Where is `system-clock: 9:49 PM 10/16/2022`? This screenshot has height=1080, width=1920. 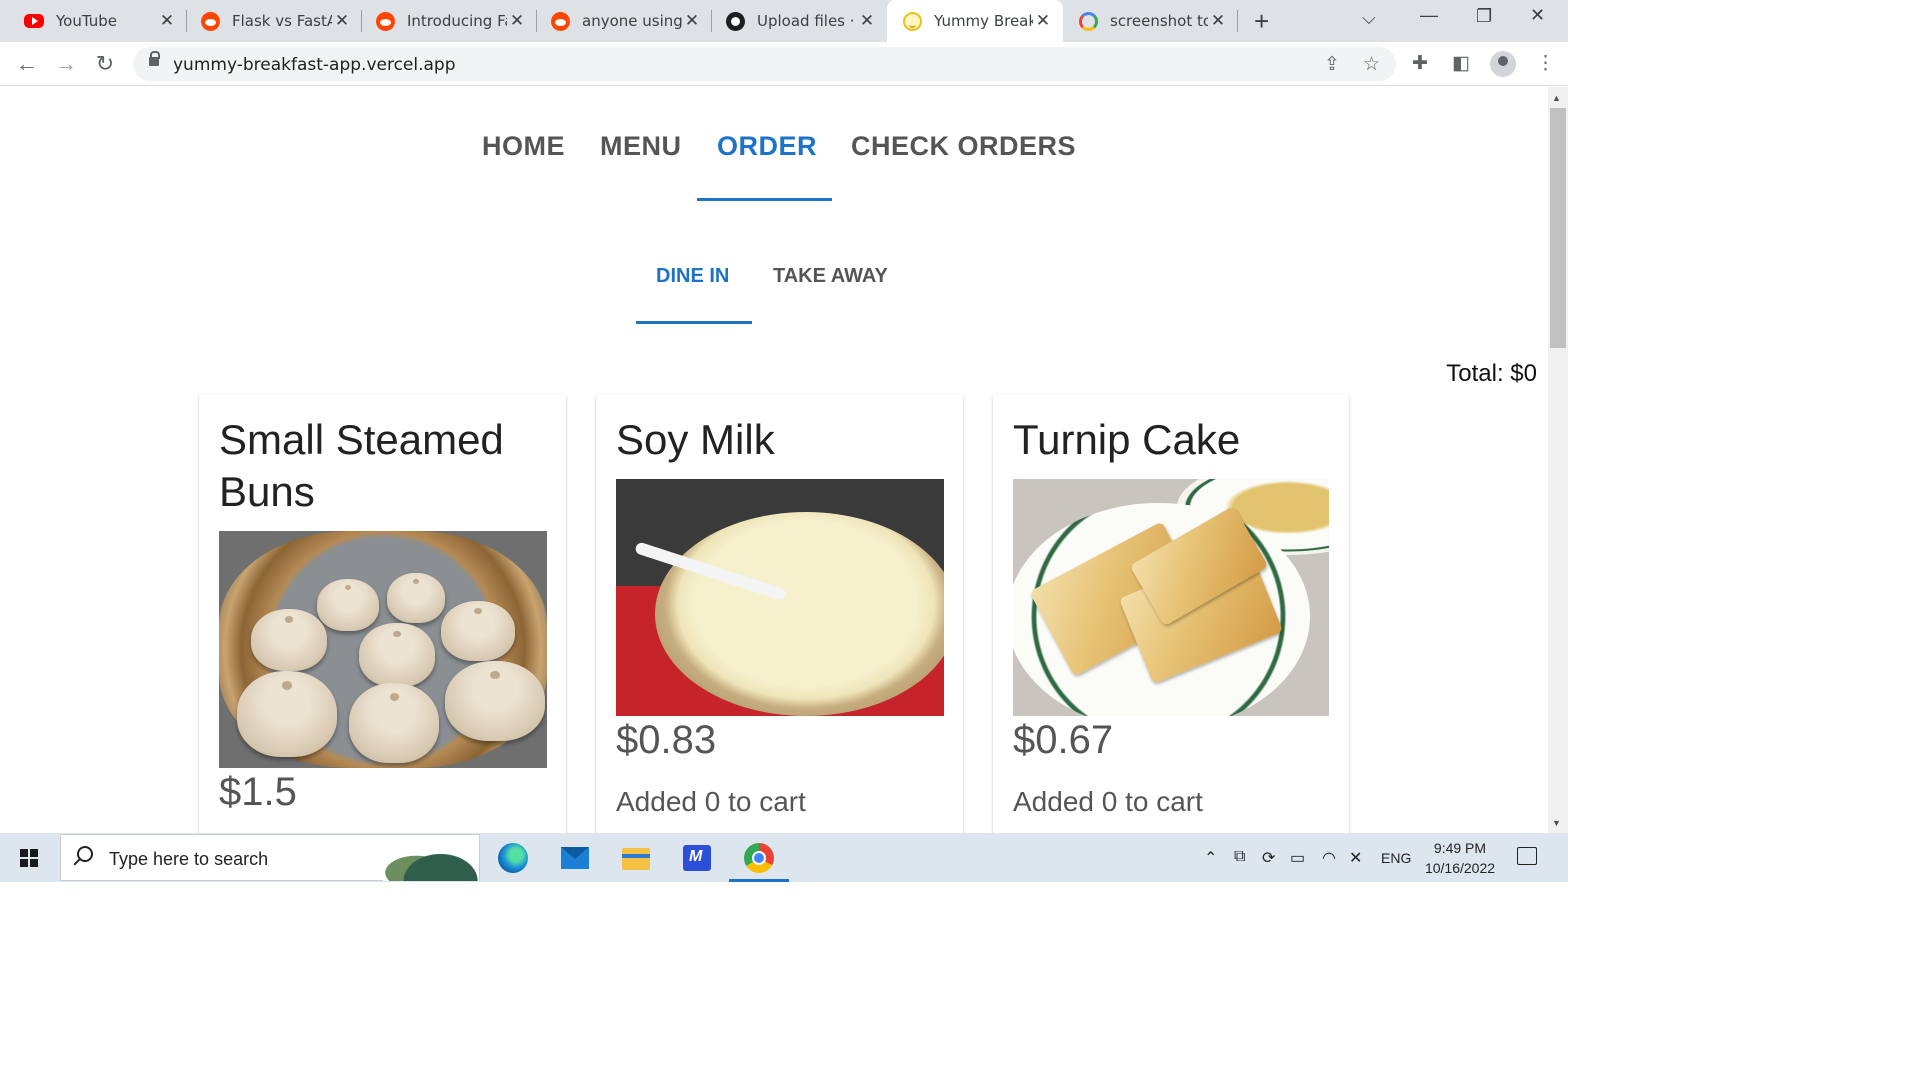
system-clock: 9:49 PM 10/16/2022 is located at coordinates (1460, 858).